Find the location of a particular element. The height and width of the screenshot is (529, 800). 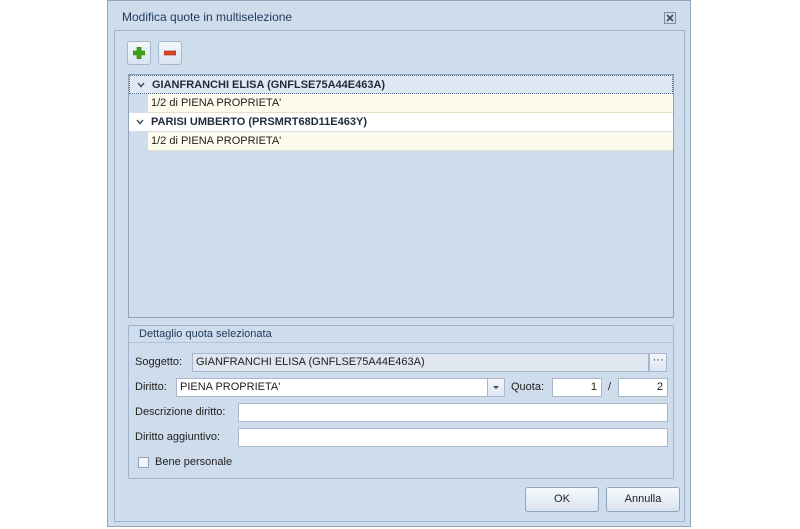

close-icon is located at coordinates (670, 18).